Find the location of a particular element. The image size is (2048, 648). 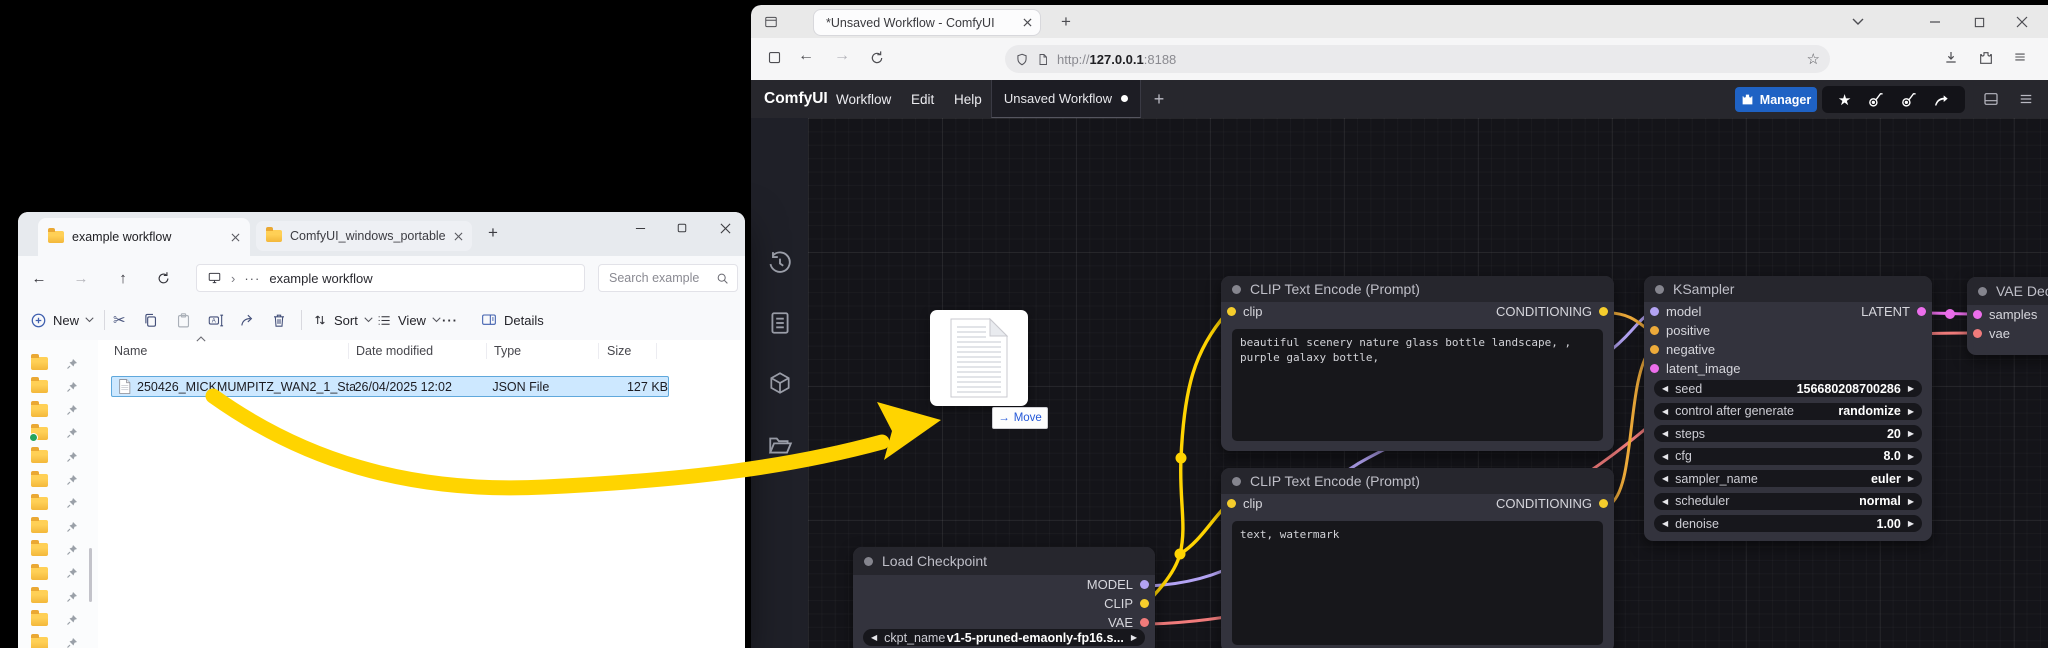

downloads-icon is located at coordinates (1951, 58).